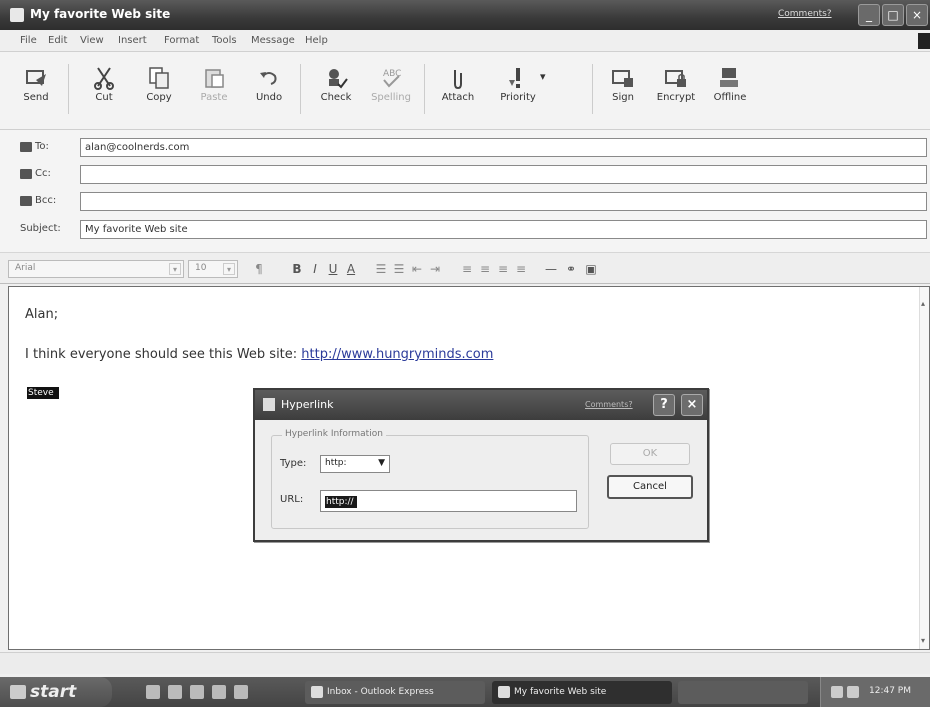 Image resolution: width=930 pixels, height=707 pixels. What do you see at coordinates (159, 97) in the screenshot?
I see `copy-label: Copy` at bounding box center [159, 97].